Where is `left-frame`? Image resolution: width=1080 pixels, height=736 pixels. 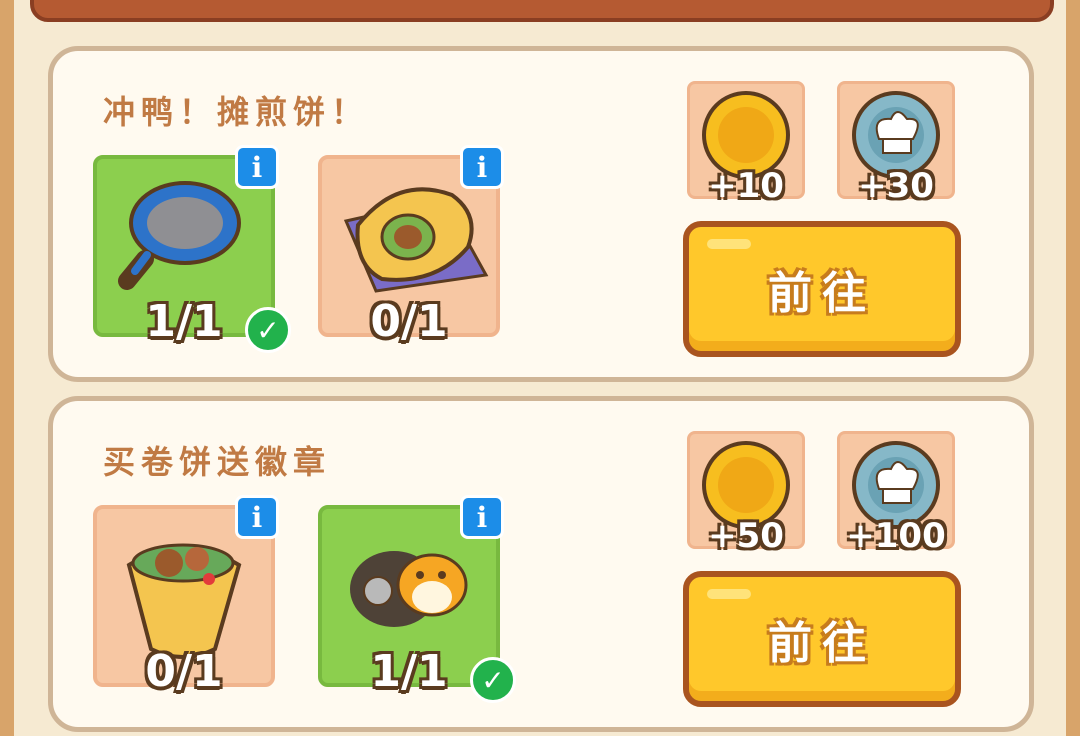 left-frame is located at coordinates (7, 368).